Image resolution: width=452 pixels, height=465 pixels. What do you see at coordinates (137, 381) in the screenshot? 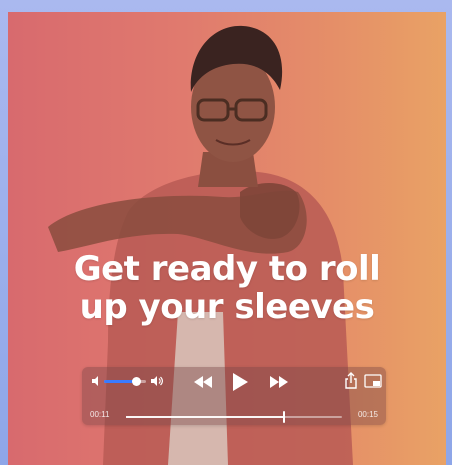
I see `volume-knob` at bounding box center [137, 381].